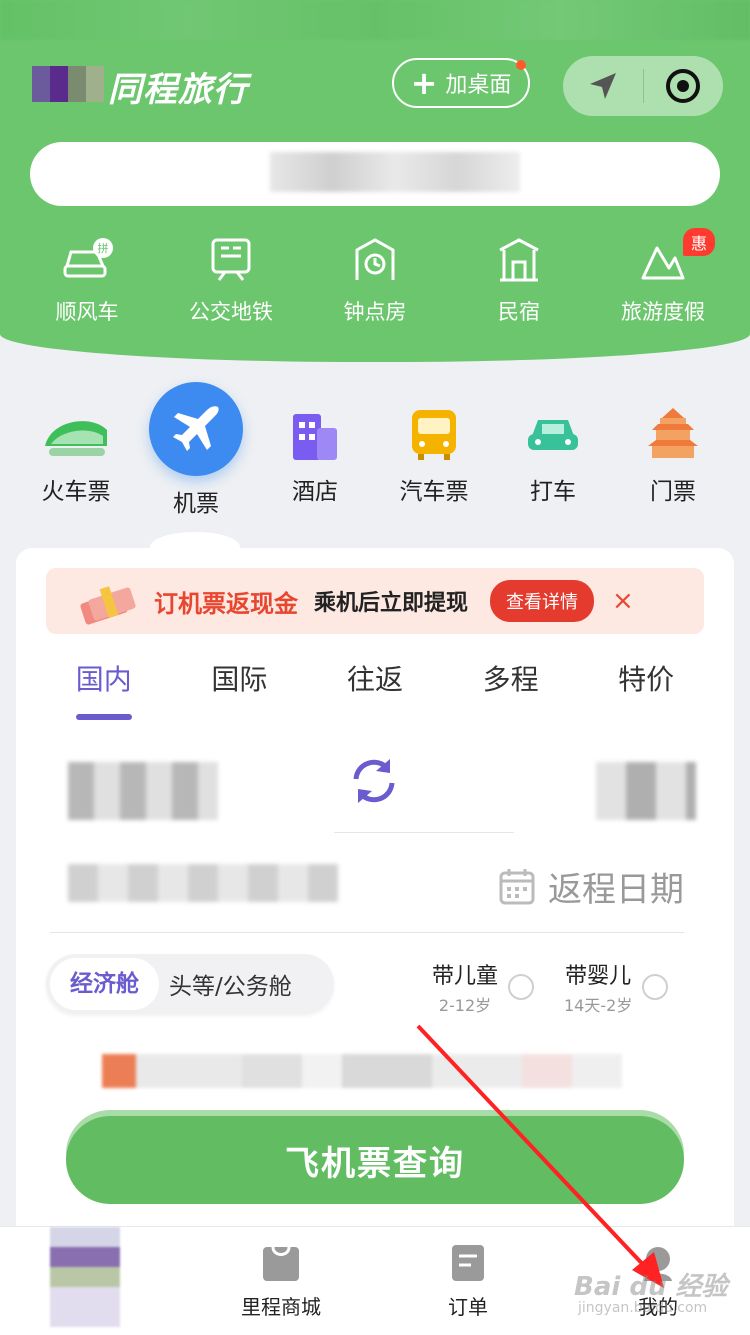  I want to click on child-age: 2-12岁, so click(465, 1005).